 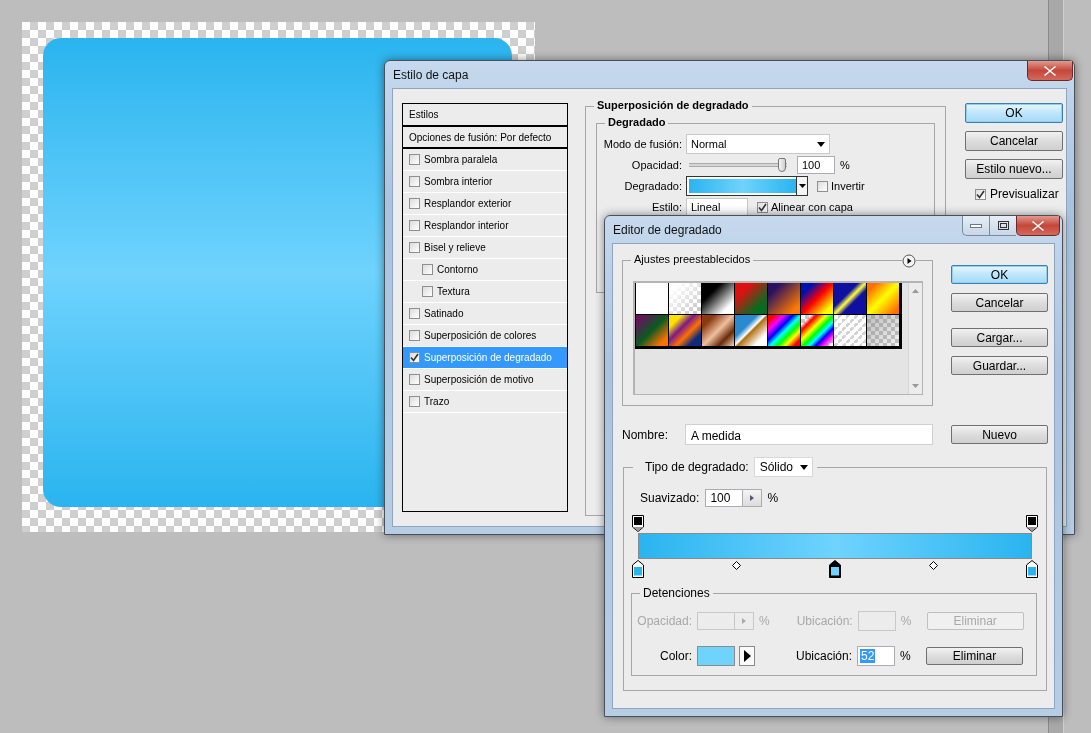 I want to click on style-item: Sombra interior, so click(x=485, y=182).